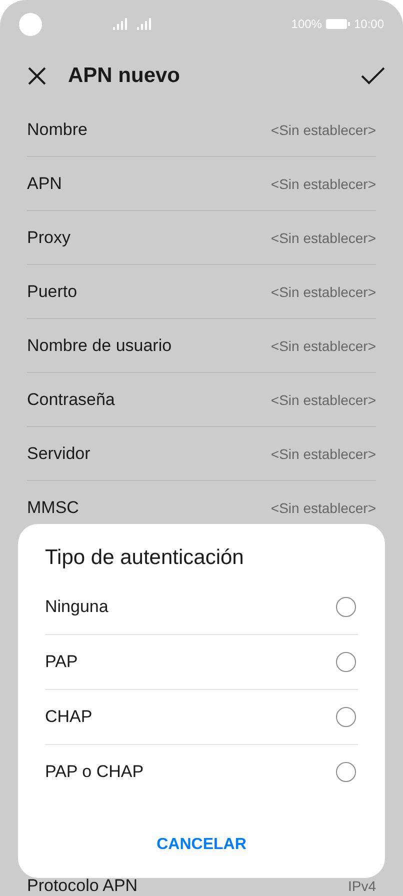  I want to click on setting-label: Puerto, so click(52, 292).